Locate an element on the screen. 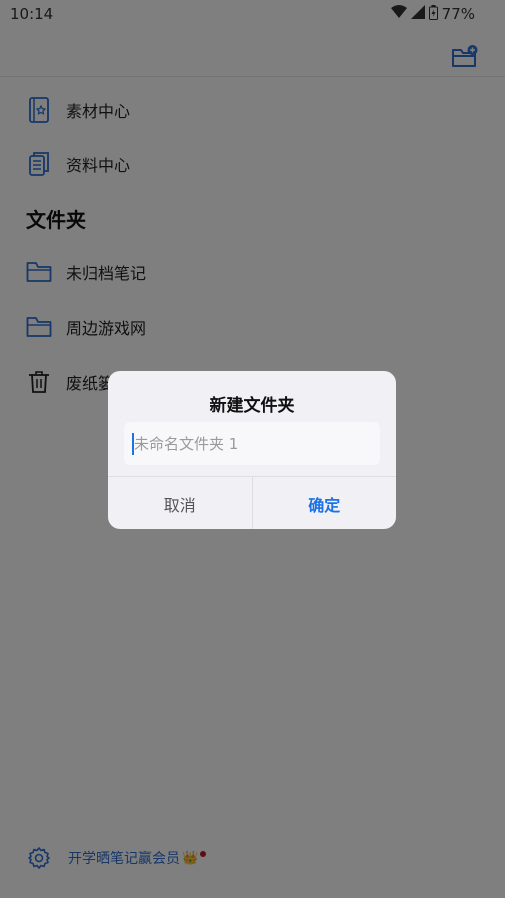 The image size is (505, 898). cancel-button: 取消 is located at coordinates (180, 503).